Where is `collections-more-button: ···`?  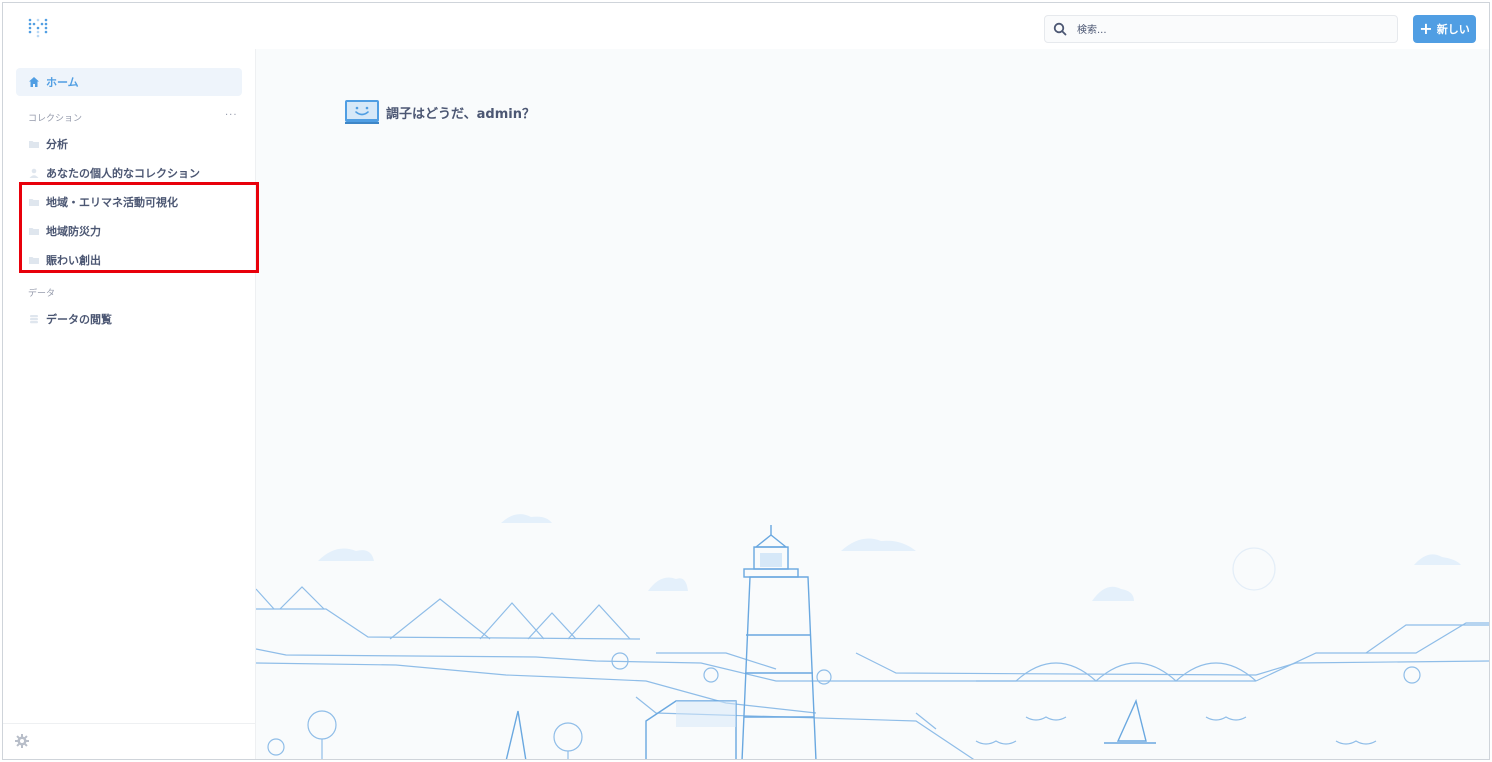
collections-more-button: ··· is located at coordinates (231, 115).